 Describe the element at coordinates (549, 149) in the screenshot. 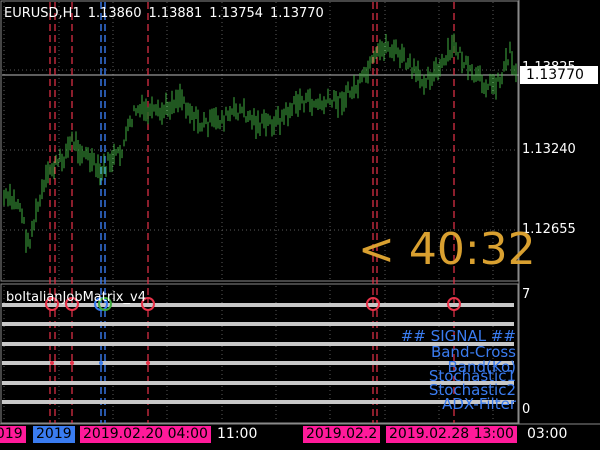

I see `price-level-label: 1.13240` at that location.